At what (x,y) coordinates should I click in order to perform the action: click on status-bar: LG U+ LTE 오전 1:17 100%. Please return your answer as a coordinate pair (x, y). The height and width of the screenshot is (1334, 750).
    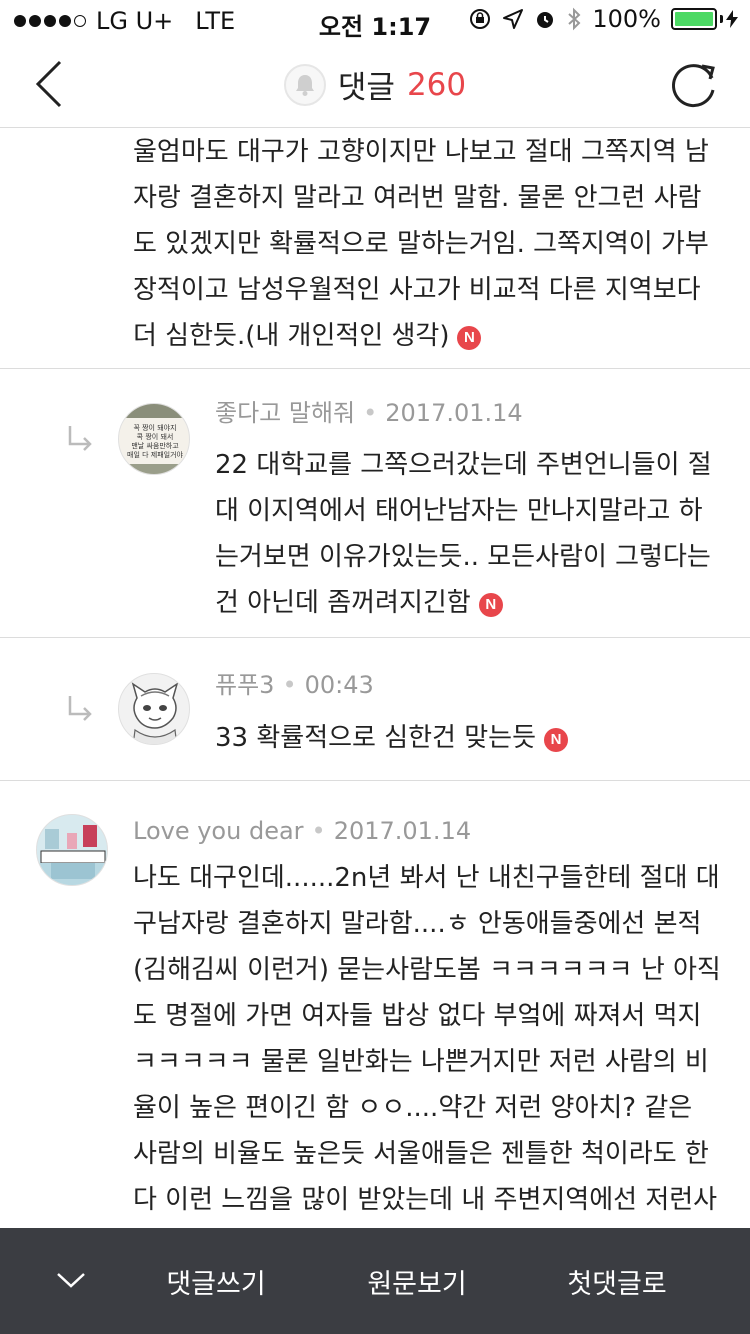
    Looking at the image, I should click on (375, 20).